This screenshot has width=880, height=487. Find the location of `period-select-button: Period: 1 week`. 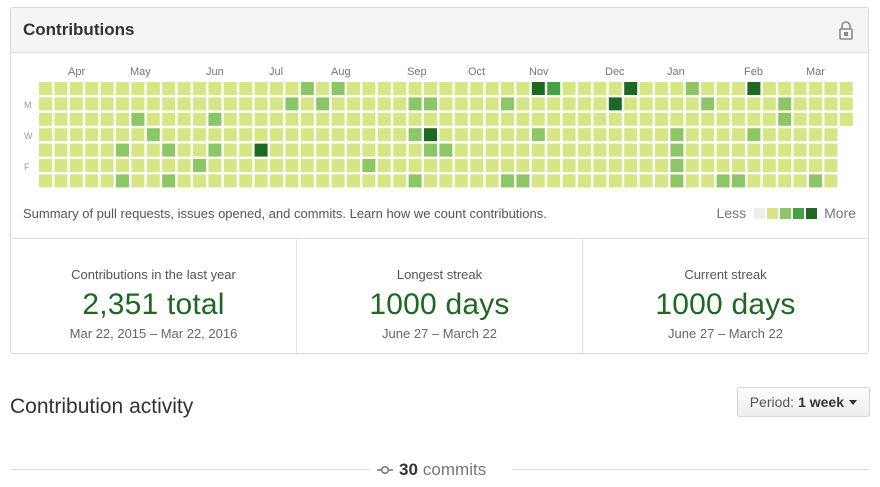

period-select-button: Period: 1 week is located at coordinates (803, 402).